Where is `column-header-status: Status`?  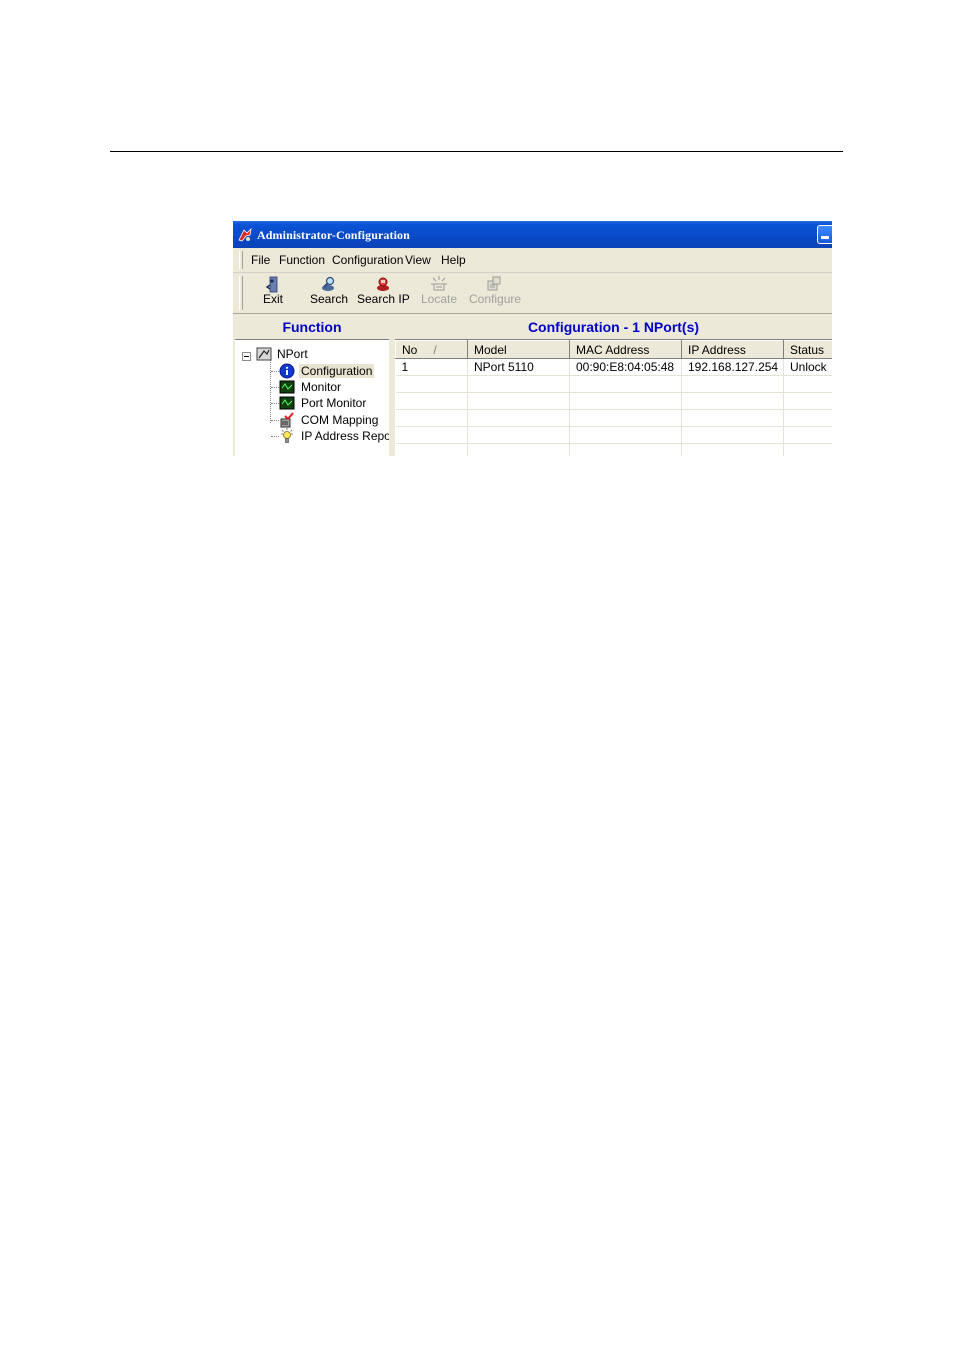
column-header-status: Status is located at coordinates (807, 349).